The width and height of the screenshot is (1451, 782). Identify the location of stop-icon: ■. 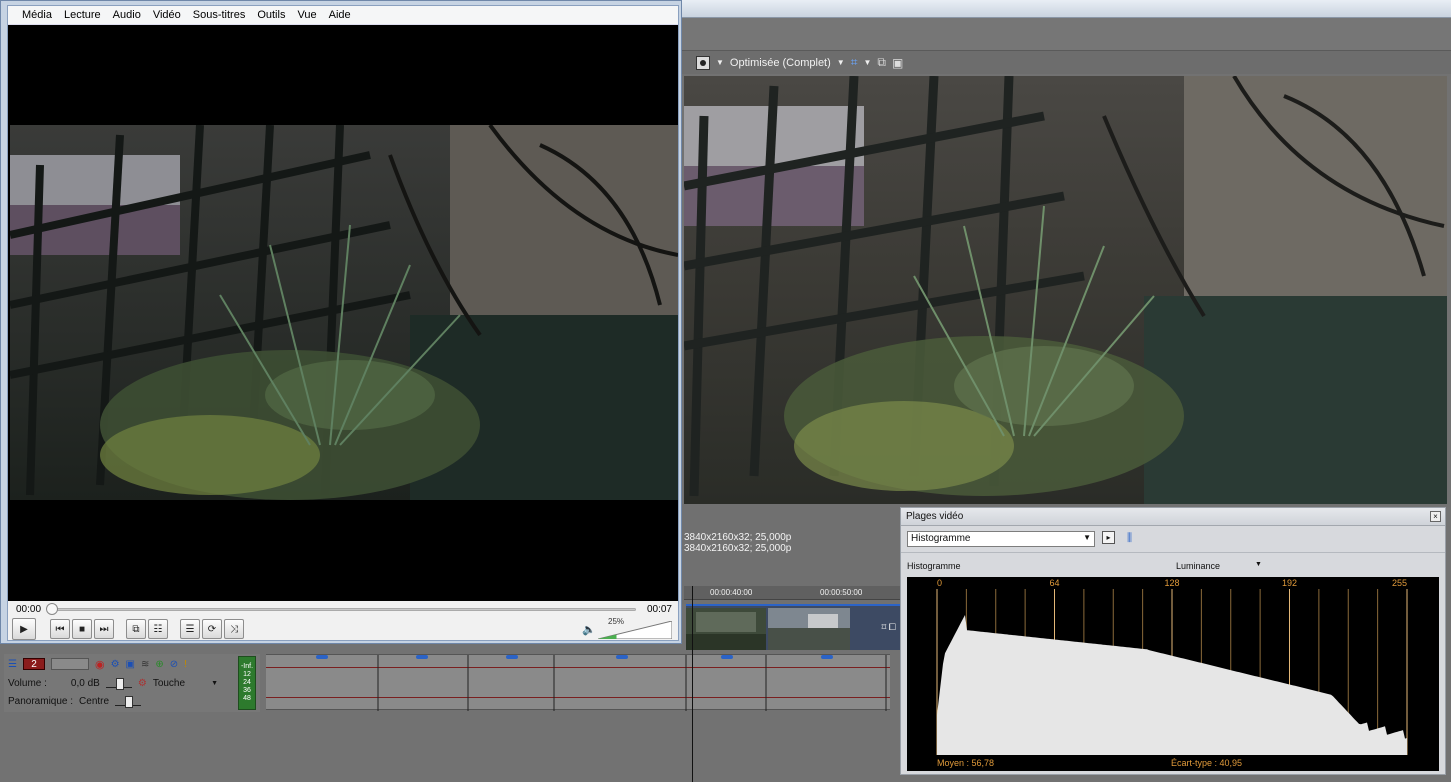
(82, 629).